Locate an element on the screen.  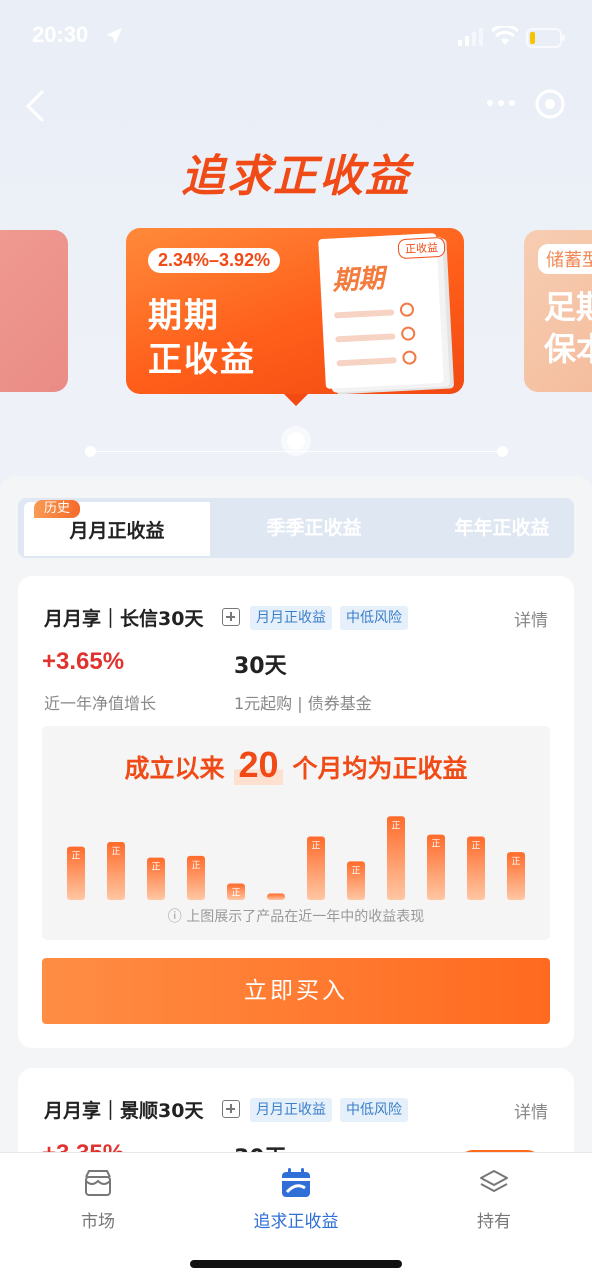
nav-positive-return: 追求正收益 is located at coordinates (296, 1198).